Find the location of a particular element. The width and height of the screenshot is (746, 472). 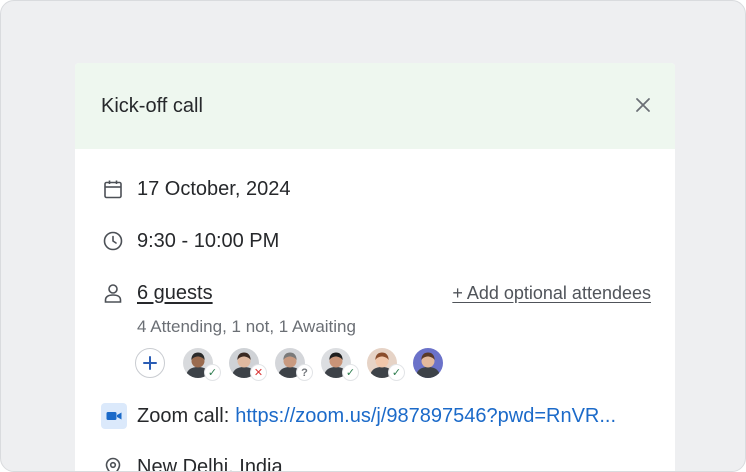

event-title: Kick-off call is located at coordinates (152, 106).